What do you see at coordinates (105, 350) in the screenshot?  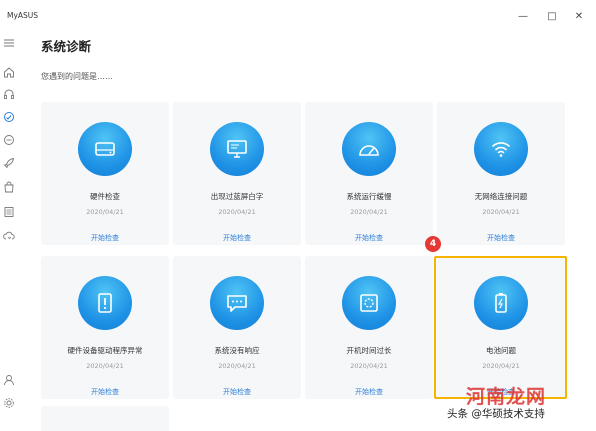 I see `card-title: 硬件设备驱动程序异常` at bounding box center [105, 350].